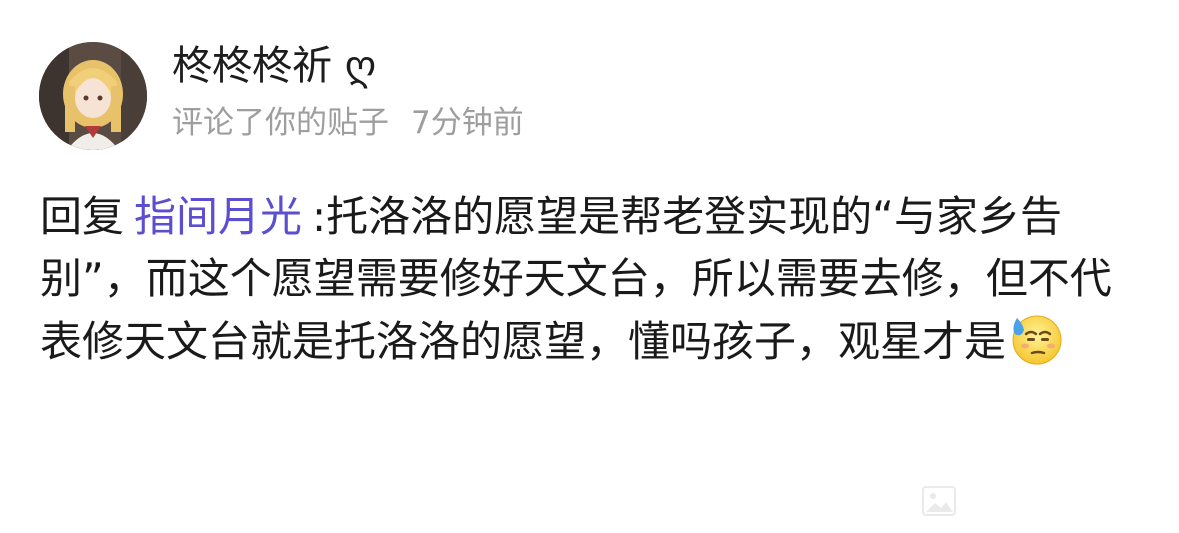  Describe the element at coordinates (467, 123) in the screenshot. I see `timestamp: 7分钟前` at that location.